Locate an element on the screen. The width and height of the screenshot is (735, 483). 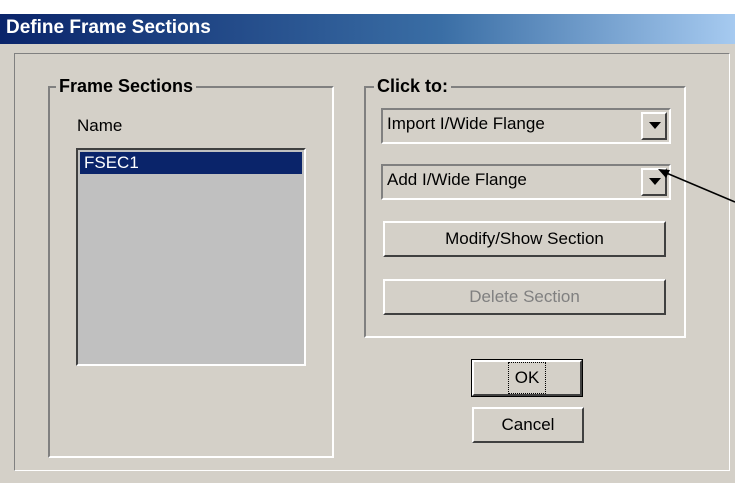
ok-button: OK is located at coordinates (527, 378).